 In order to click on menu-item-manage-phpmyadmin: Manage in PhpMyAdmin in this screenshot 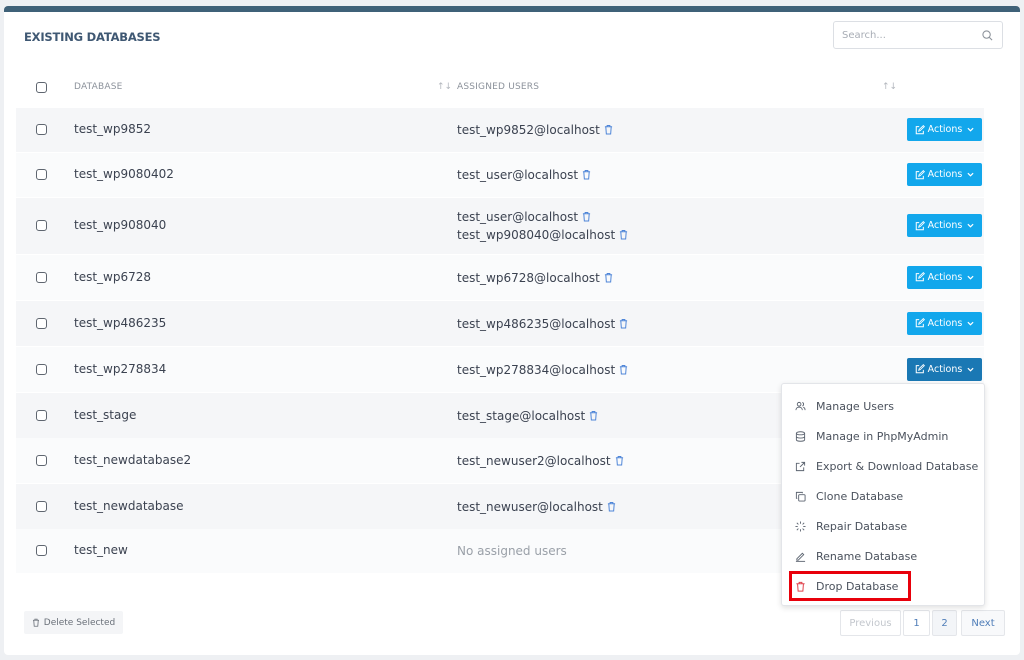, I will do `click(883, 436)`.